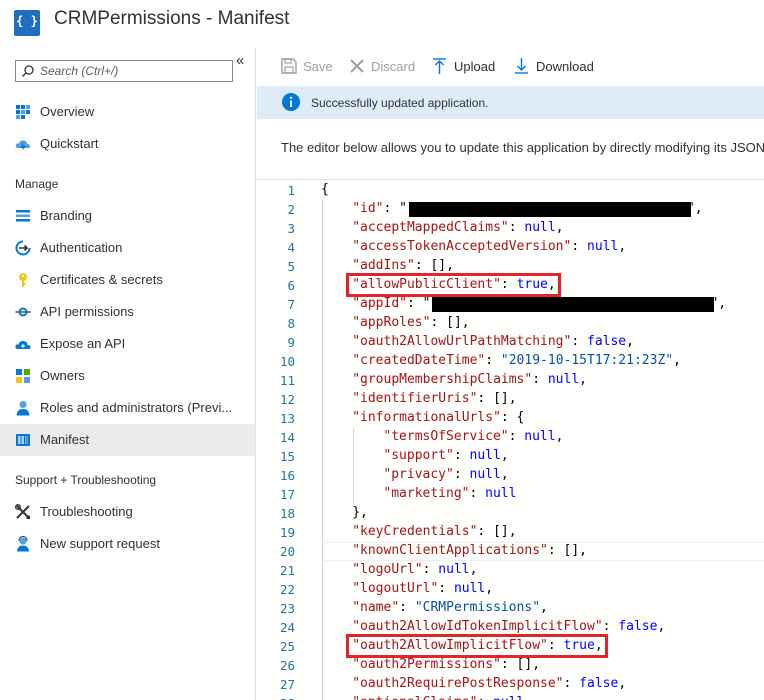 This screenshot has height=700, width=764. I want to click on line-number: 20, so click(287, 551).